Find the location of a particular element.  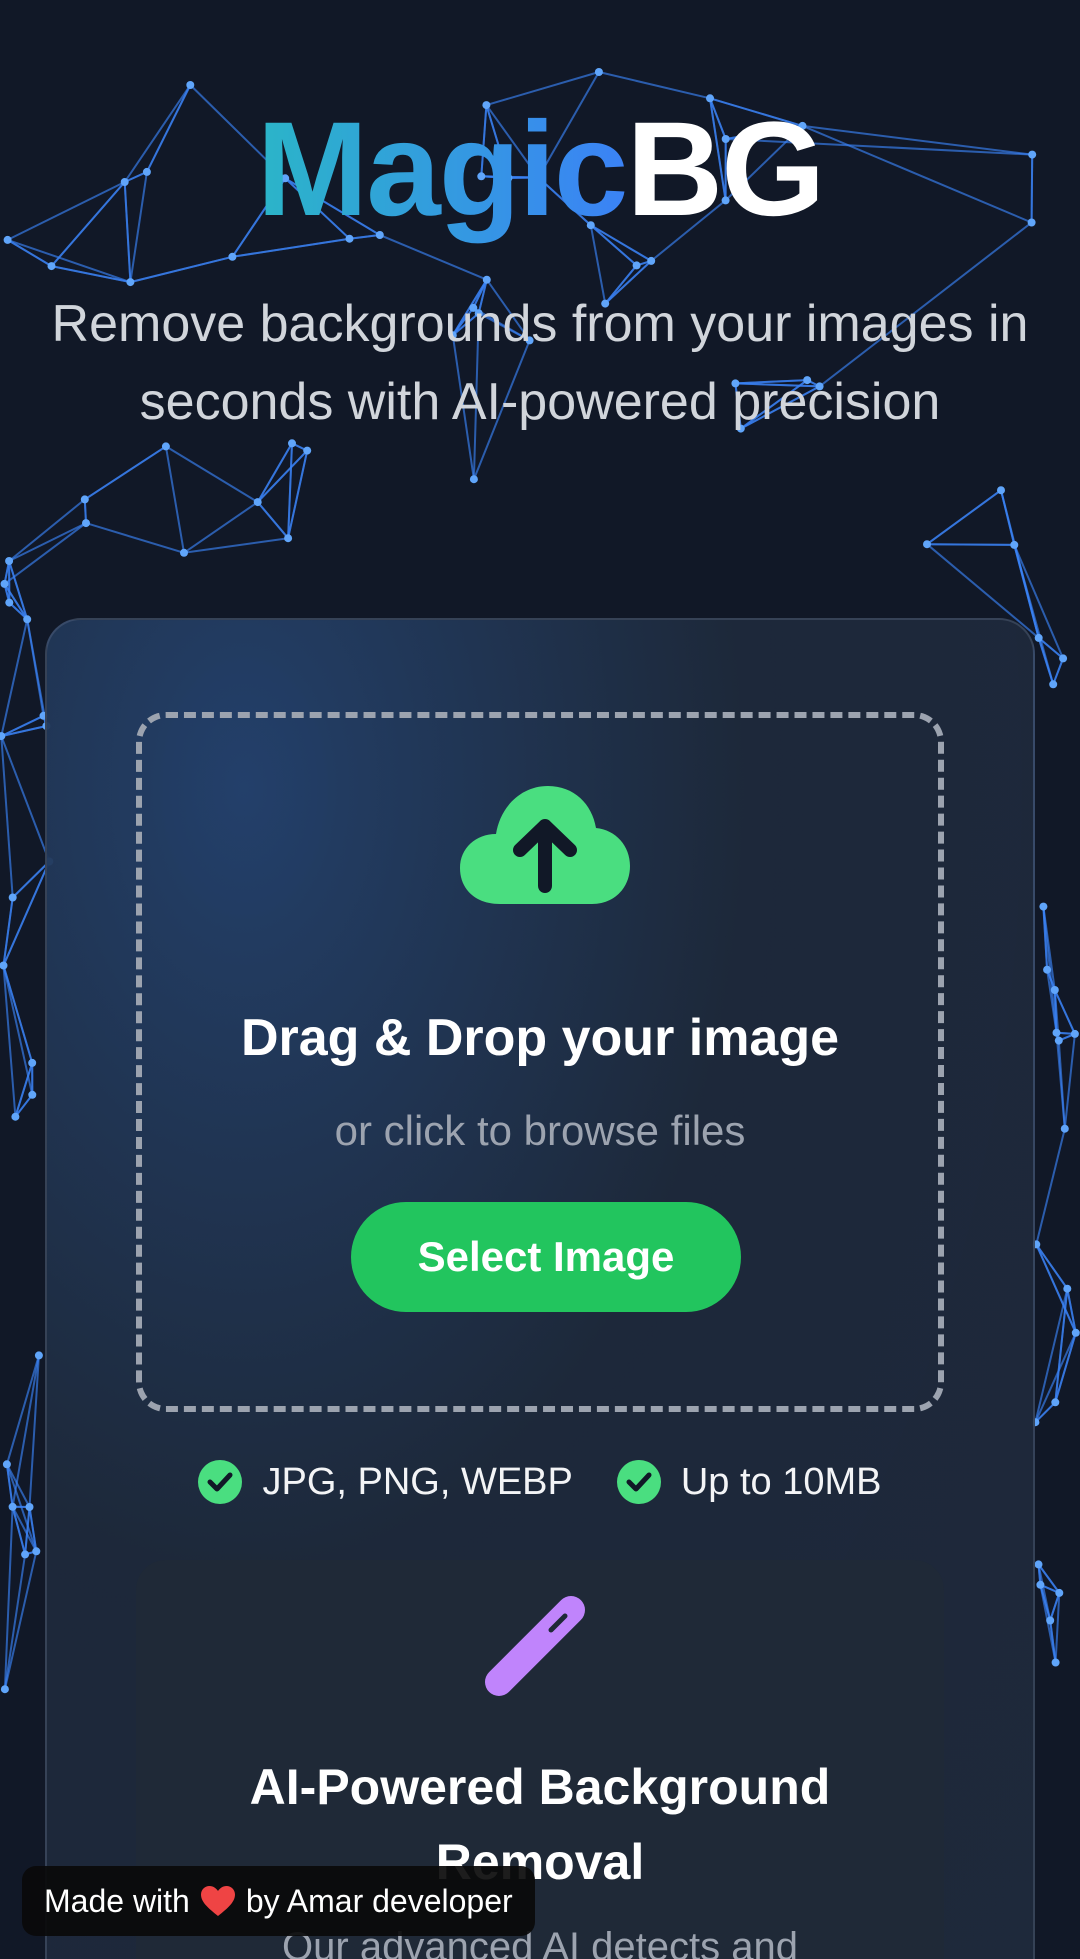

brand-name-part2: BG is located at coordinates (725, 169).